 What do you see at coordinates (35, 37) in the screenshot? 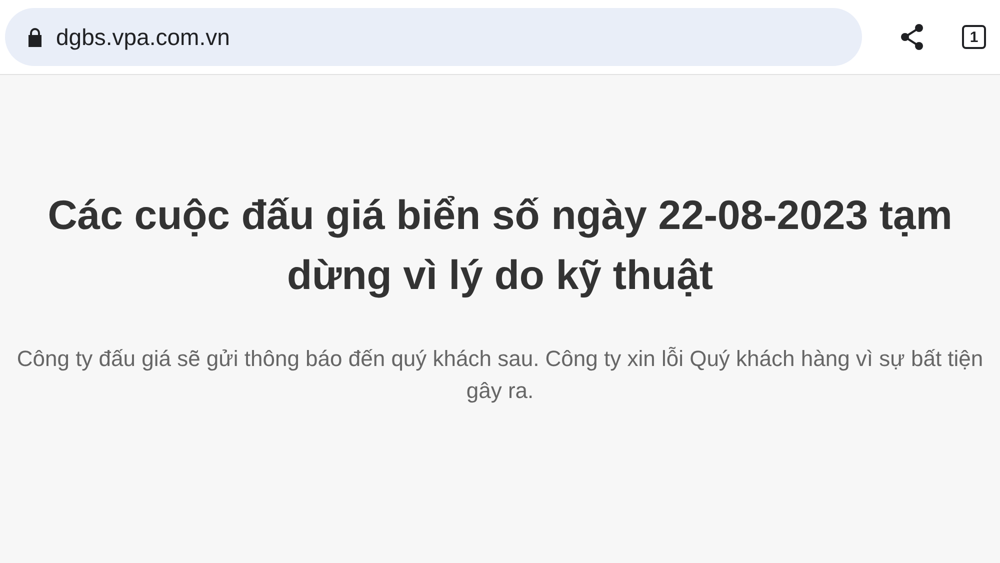
I see `lock-icon` at bounding box center [35, 37].